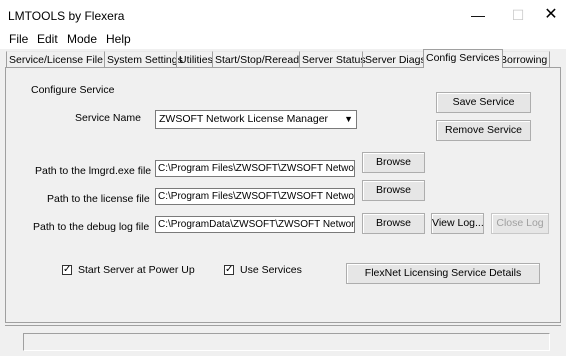  What do you see at coordinates (393, 223) in the screenshot?
I see `browse-debug-log-button: Browse` at bounding box center [393, 223].